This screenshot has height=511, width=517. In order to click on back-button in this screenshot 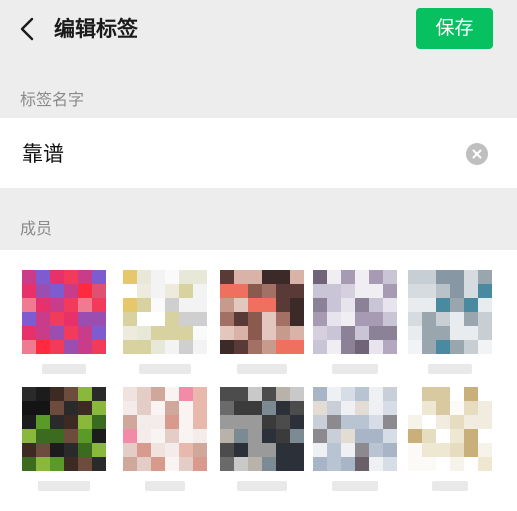, I will do `click(27, 29)`.